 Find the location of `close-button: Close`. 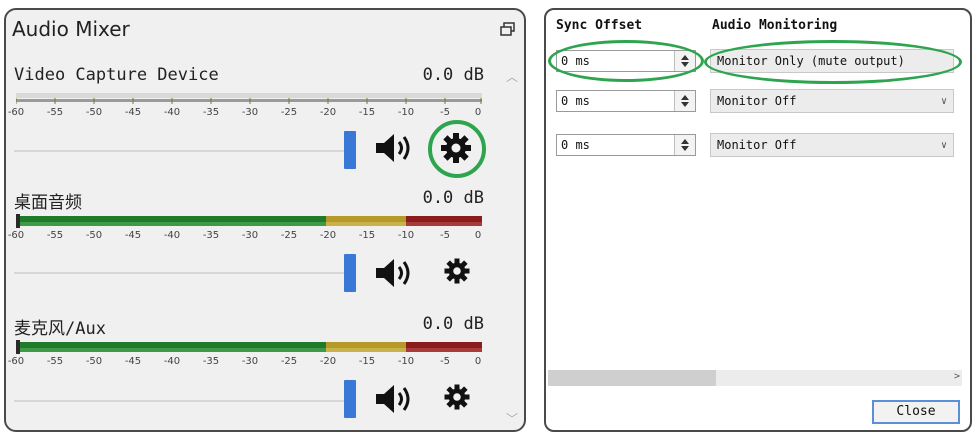

close-button: Close is located at coordinates (916, 412).